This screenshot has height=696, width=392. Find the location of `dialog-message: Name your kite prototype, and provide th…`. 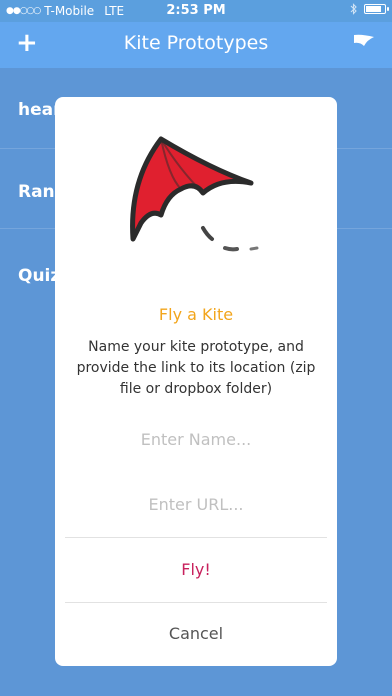

dialog-message: Name your kite prototype, and provide th… is located at coordinates (196, 368).